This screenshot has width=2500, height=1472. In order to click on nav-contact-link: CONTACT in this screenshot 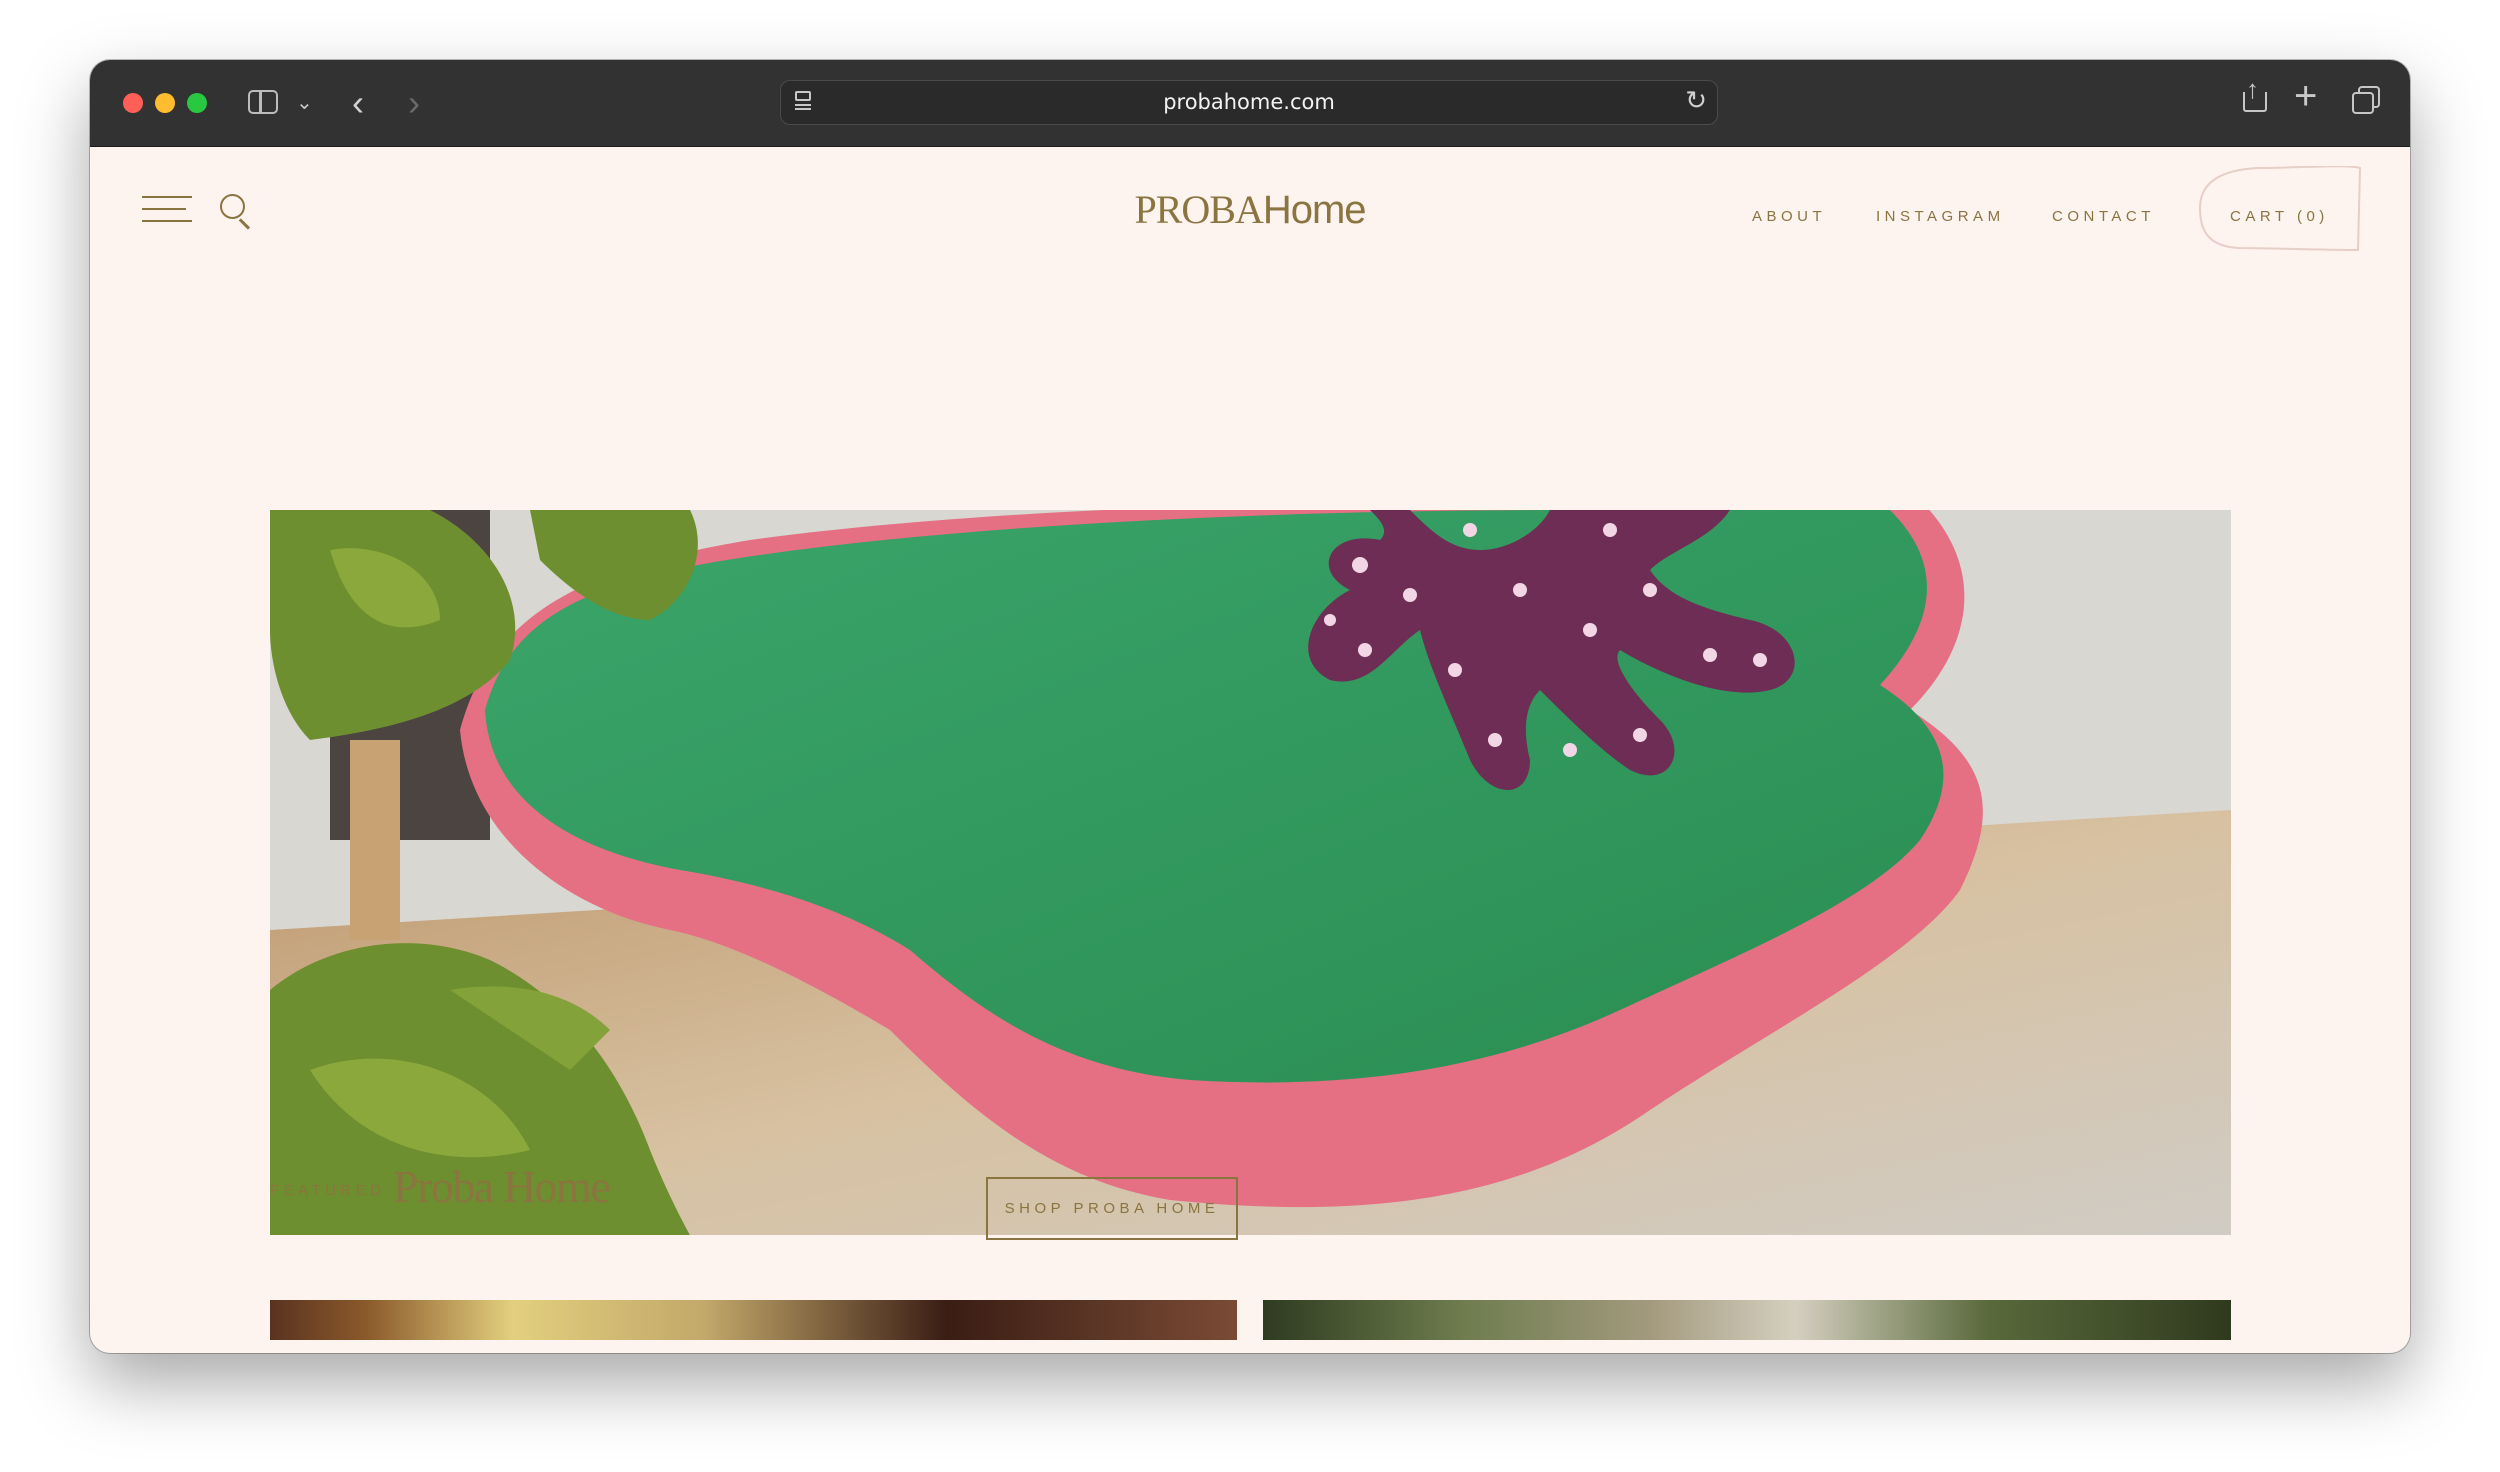, I will do `click(2103, 216)`.